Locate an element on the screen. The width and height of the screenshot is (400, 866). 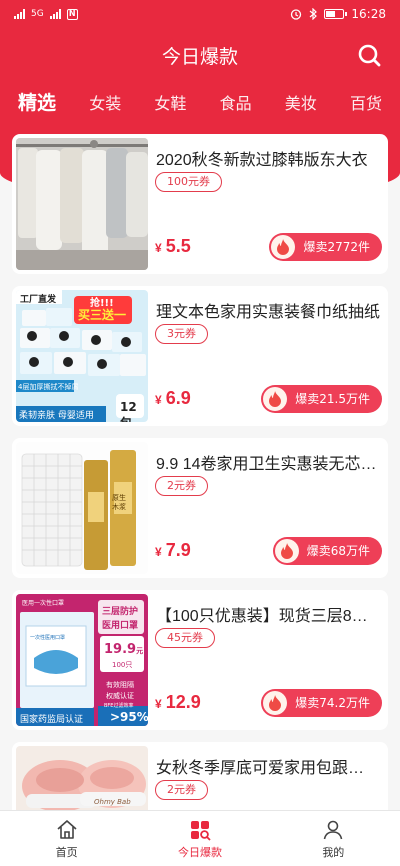
nav-home: 首页 is located at coordinates (66, 838).